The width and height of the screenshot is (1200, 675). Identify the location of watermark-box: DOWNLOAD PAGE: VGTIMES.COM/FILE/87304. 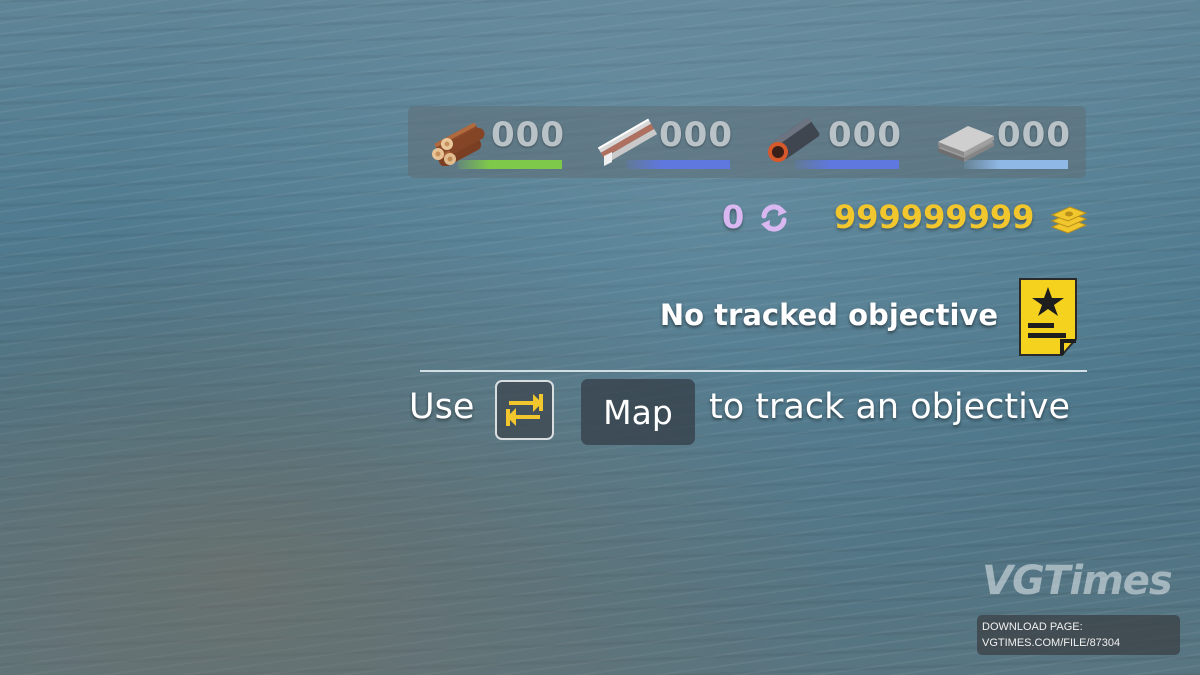
(1078, 635).